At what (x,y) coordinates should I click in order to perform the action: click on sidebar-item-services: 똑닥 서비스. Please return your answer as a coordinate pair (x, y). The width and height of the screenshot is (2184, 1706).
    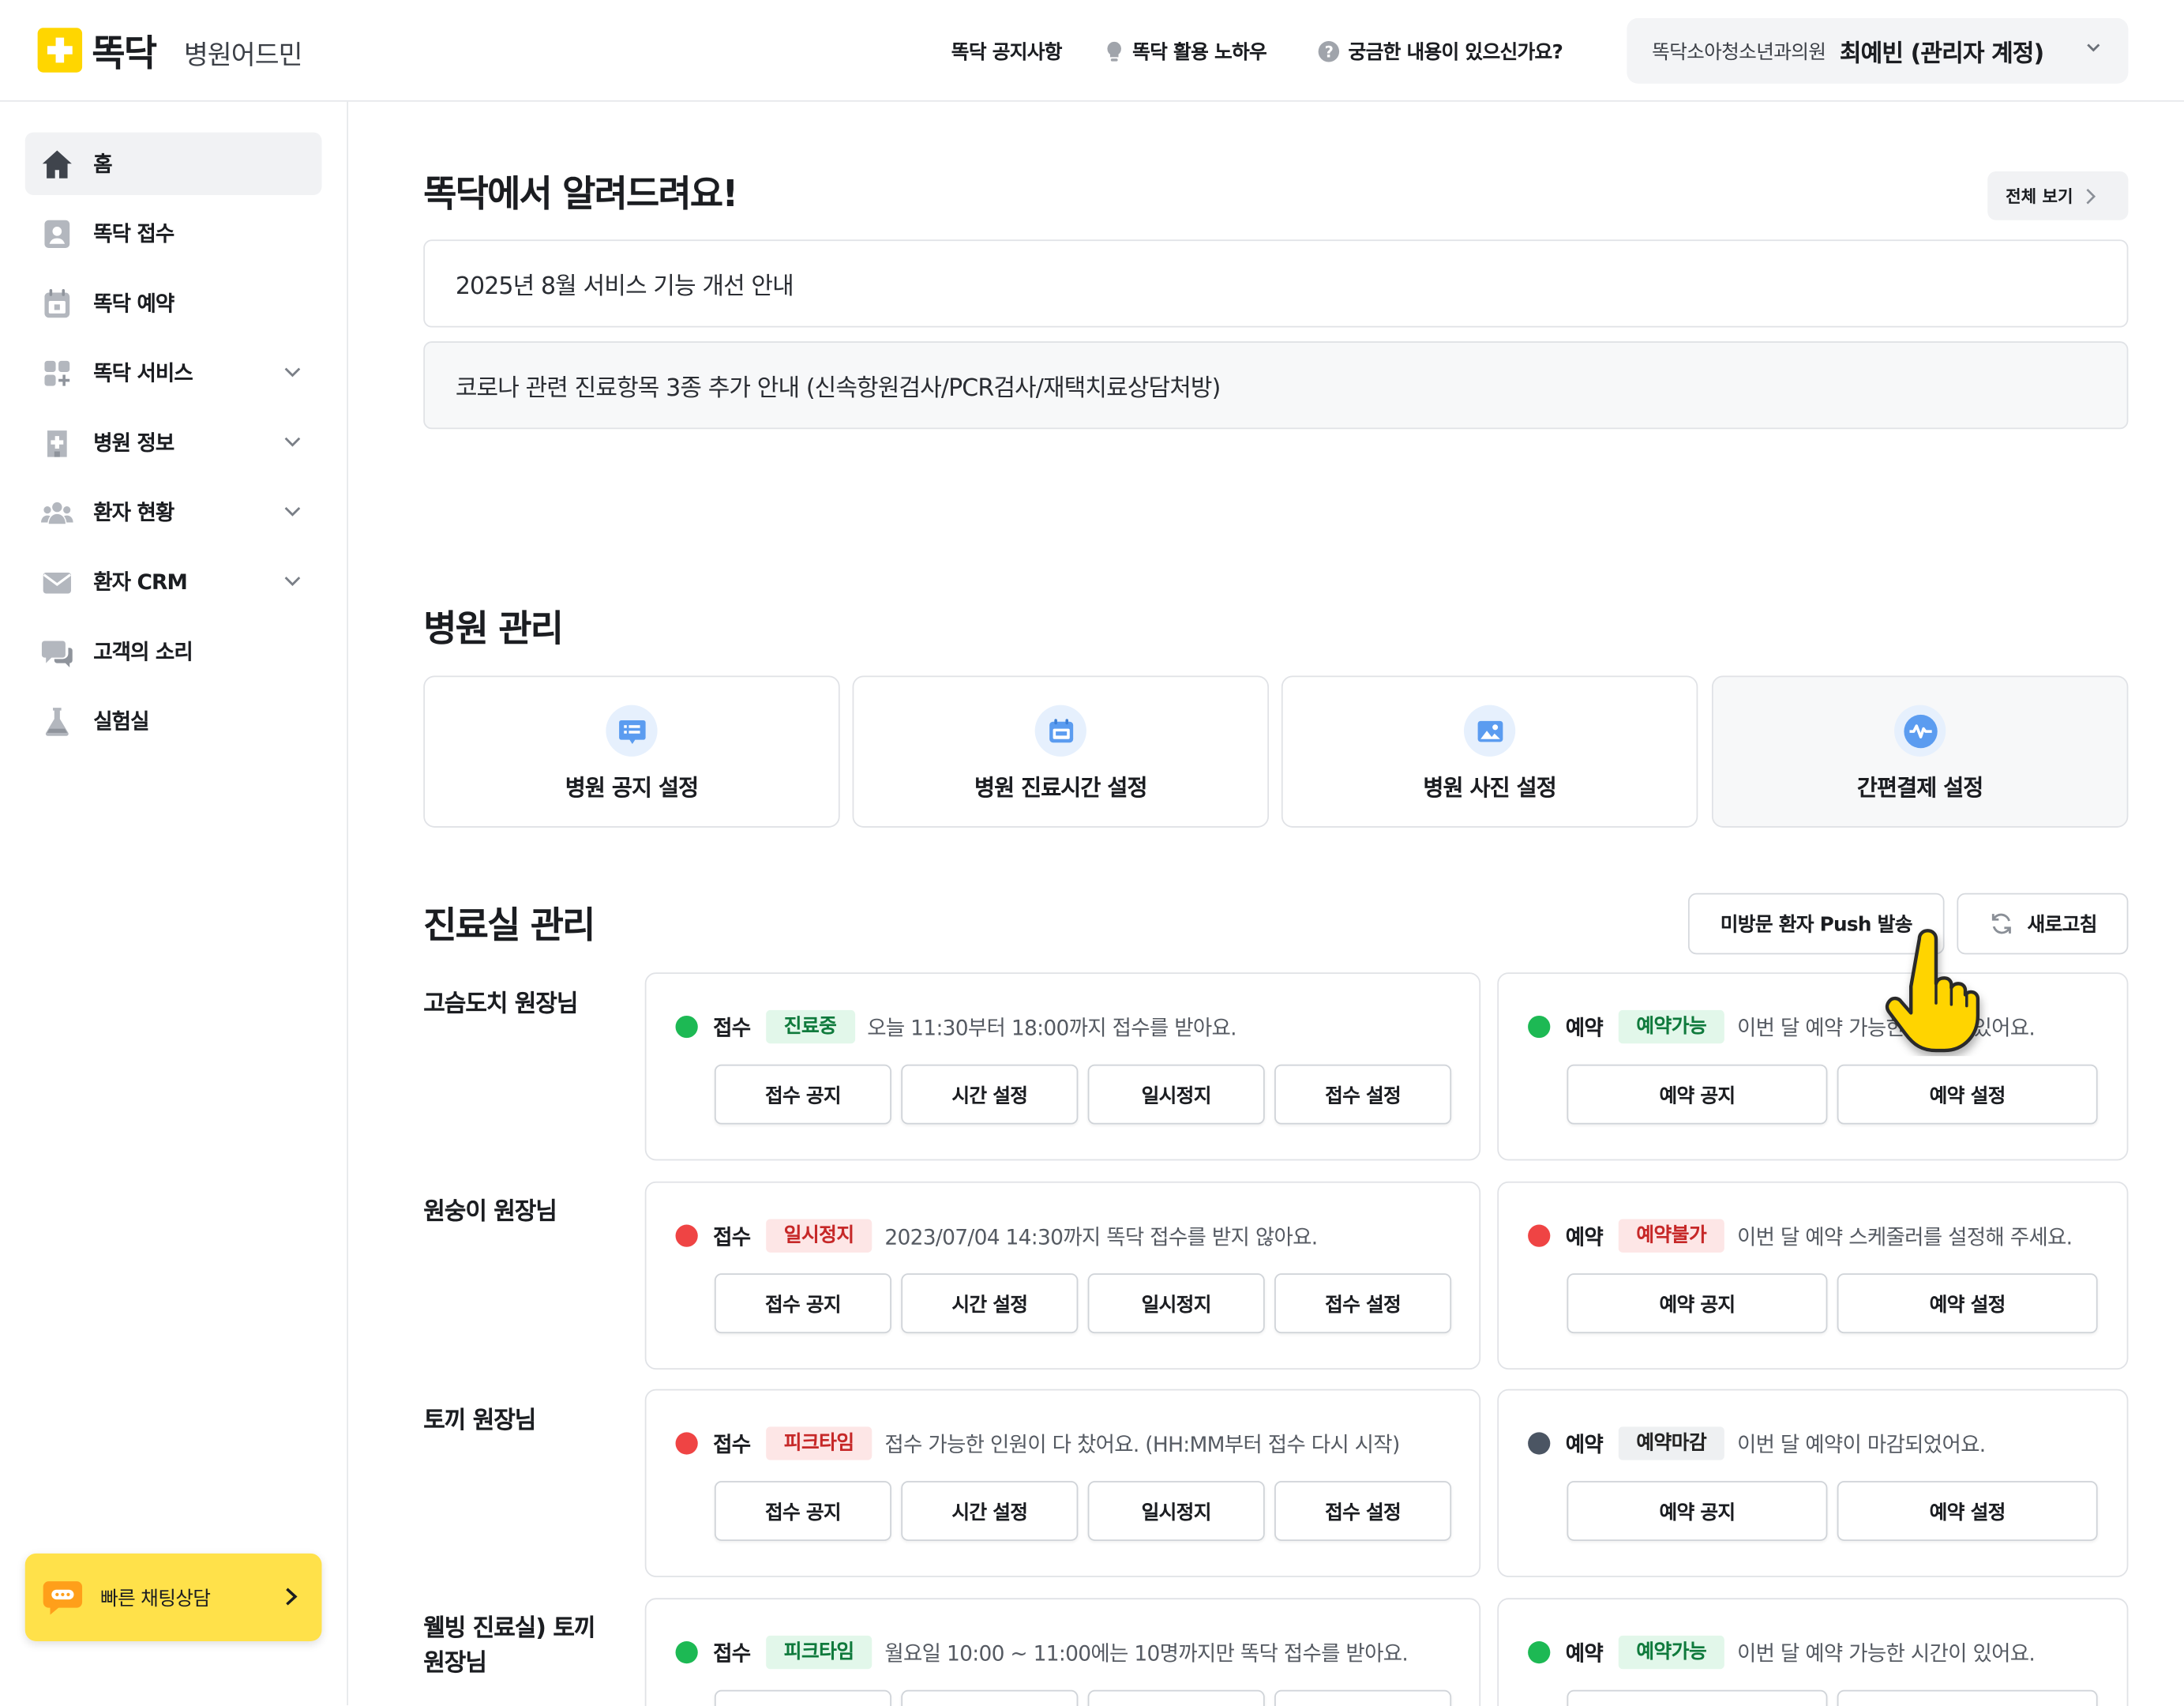
    Looking at the image, I should click on (173, 372).